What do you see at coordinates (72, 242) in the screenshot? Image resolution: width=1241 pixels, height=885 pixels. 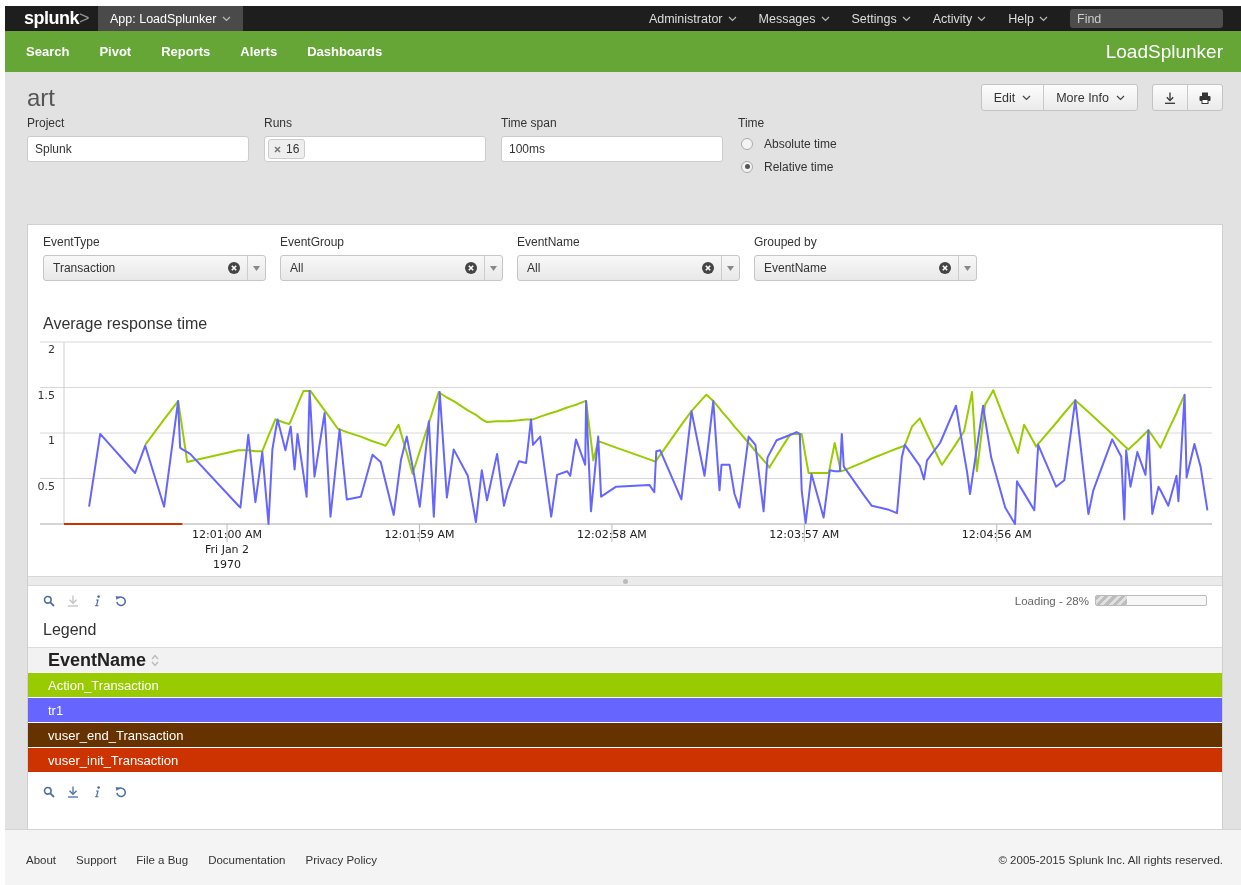 I see `filter-label: EventType` at bounding box center [72, 242].